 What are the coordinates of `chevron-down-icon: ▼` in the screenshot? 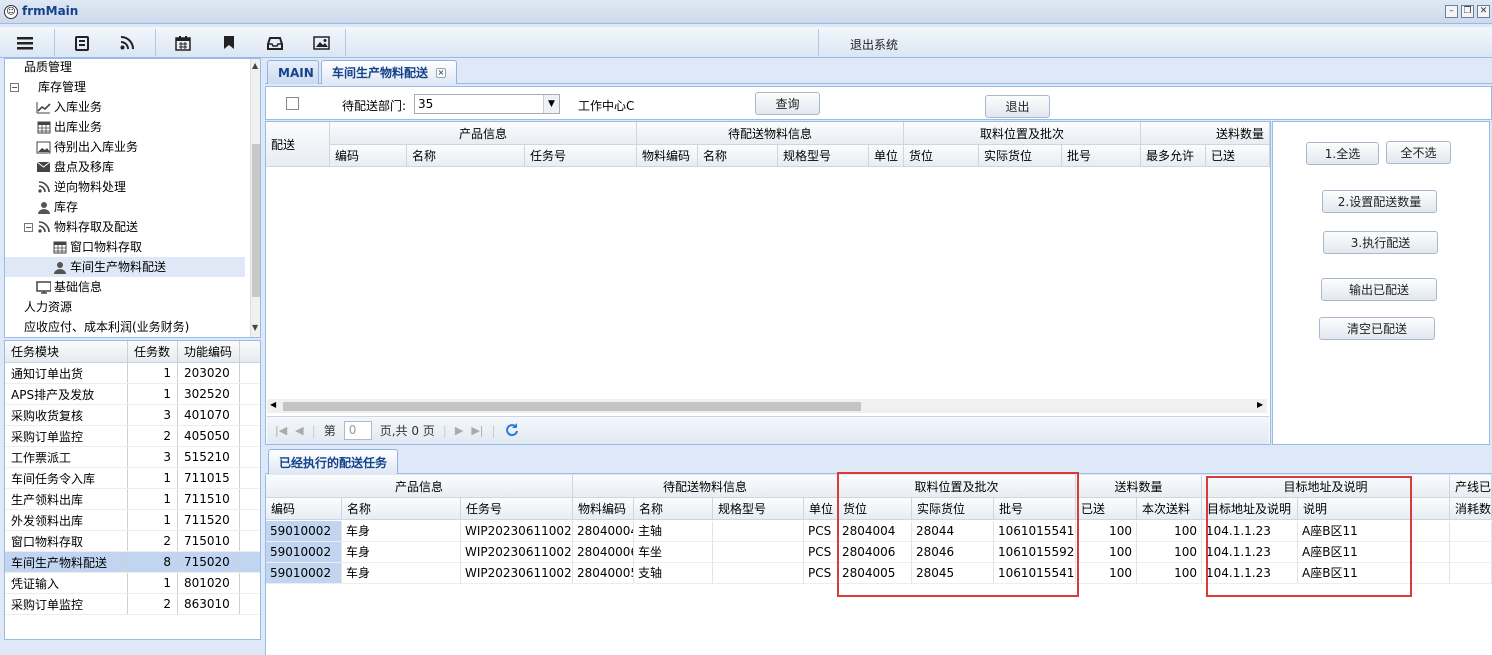 It's located at (551, 104).